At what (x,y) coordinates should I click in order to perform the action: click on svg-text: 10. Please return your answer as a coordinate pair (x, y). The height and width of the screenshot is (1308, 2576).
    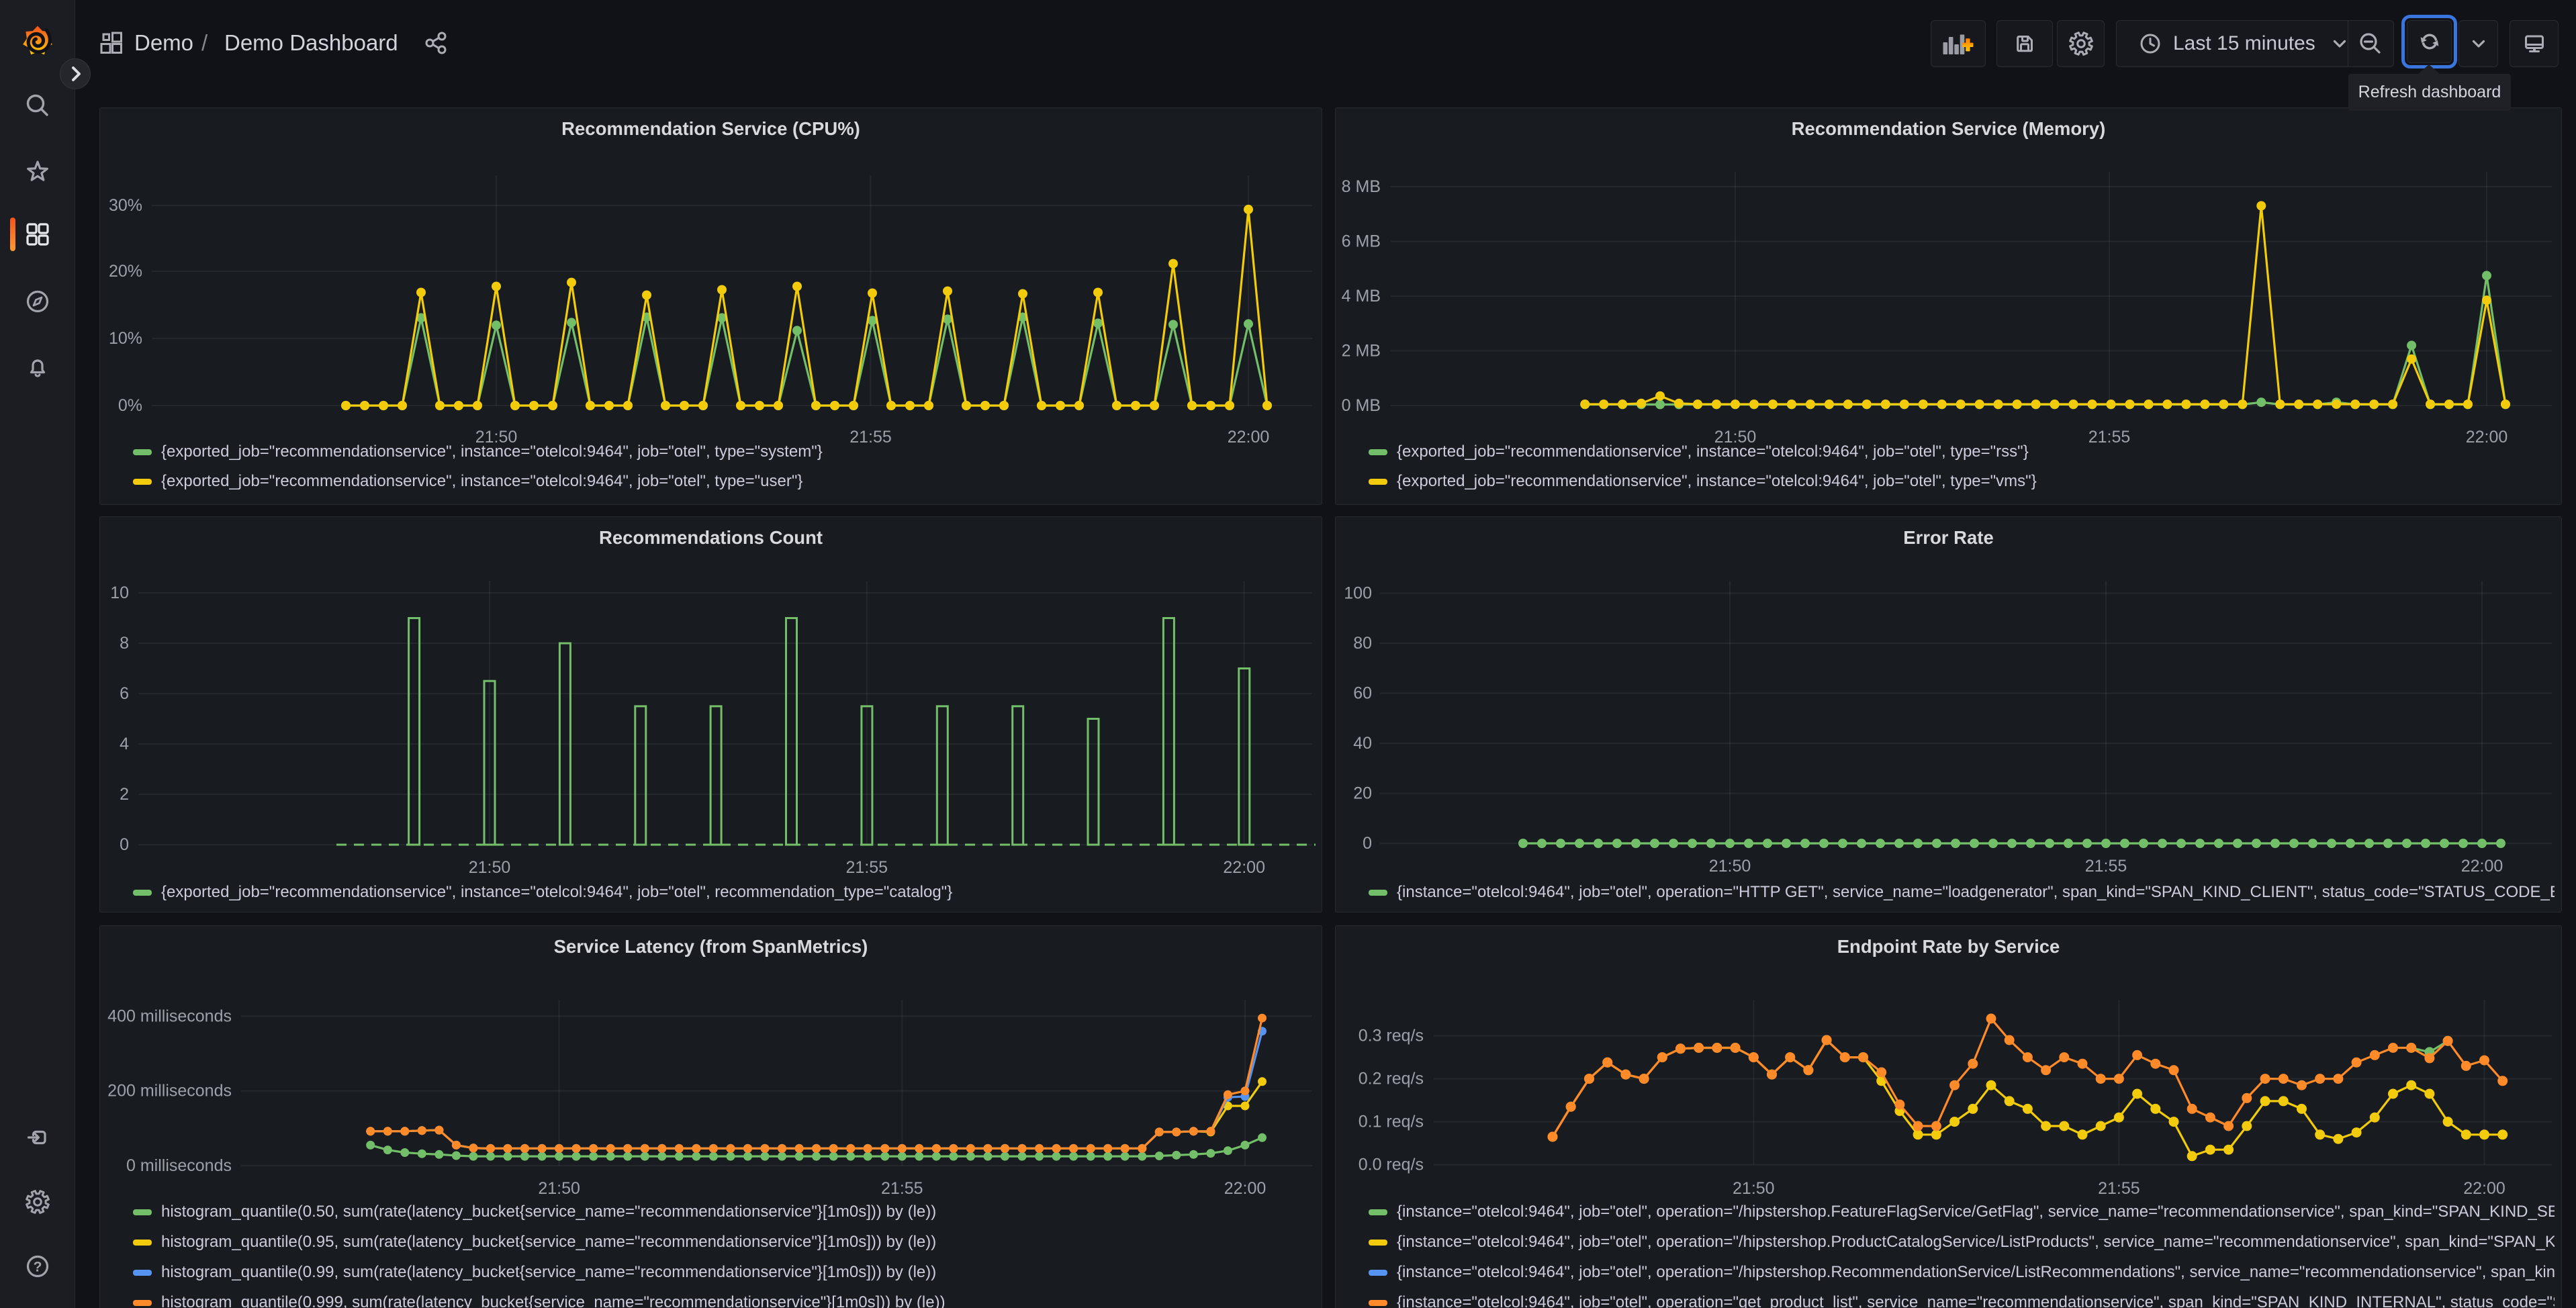
    Looking at the image, I should click on (119, 593).